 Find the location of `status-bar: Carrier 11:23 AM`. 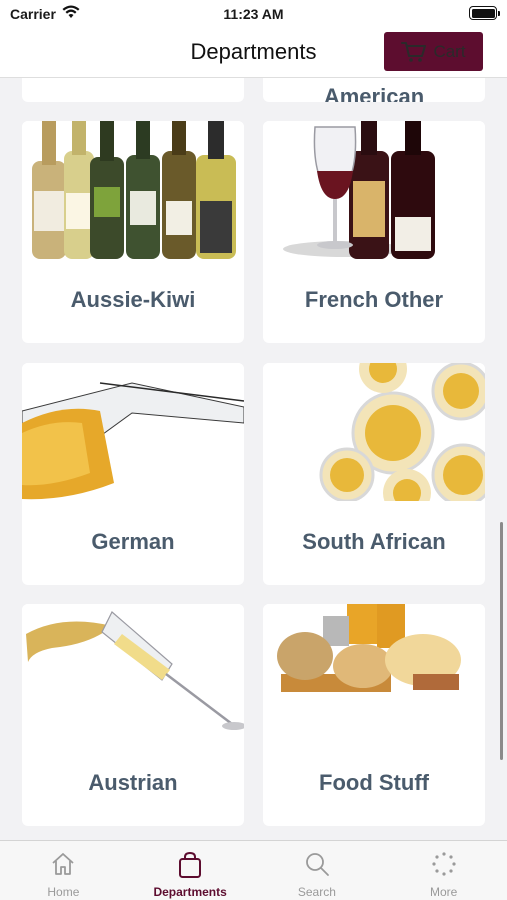

status-bar: Carrier 11:23 AM is located at coordinates (253, 14).